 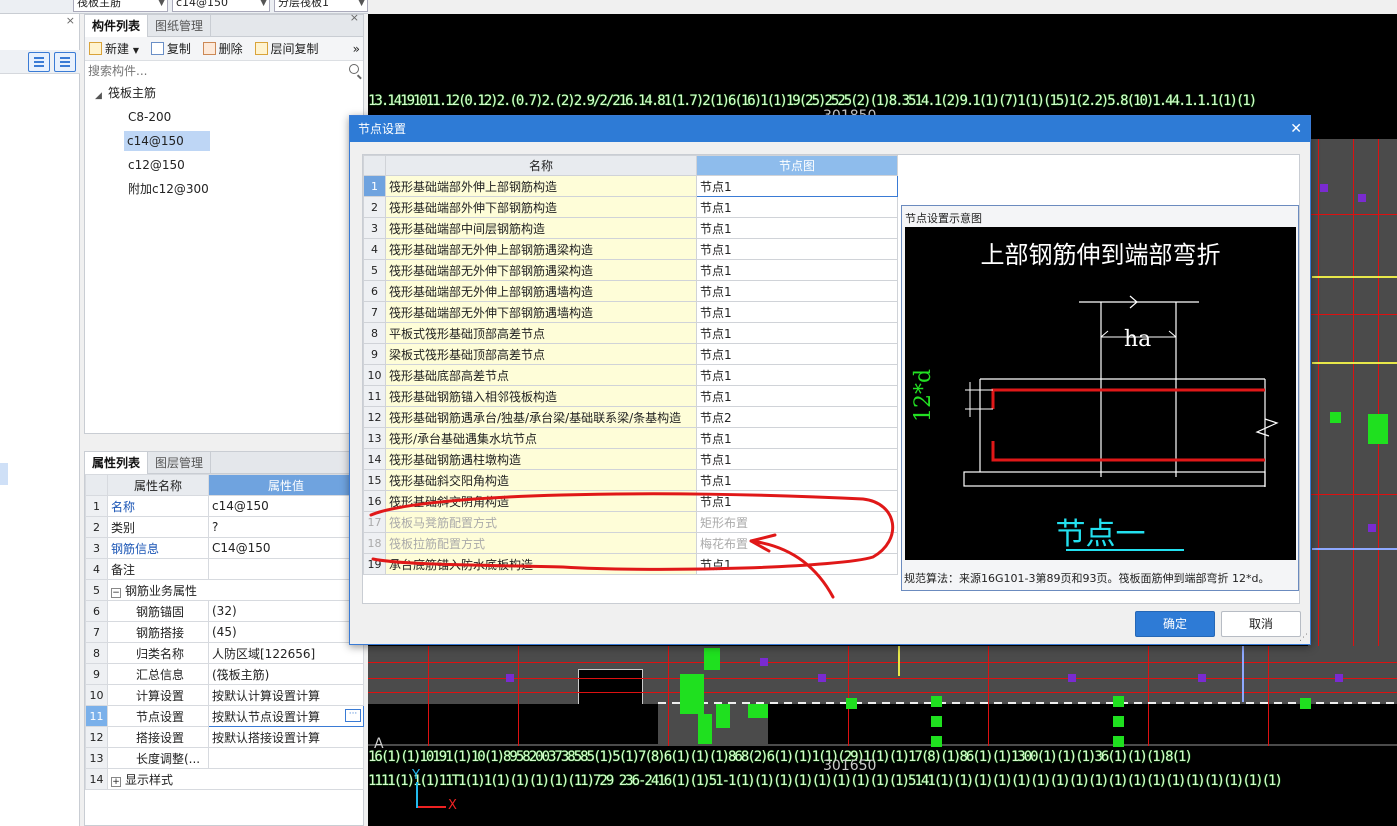 I want to click on table-row: 8 归类名称 人防区域[122656], so click(x=224, y=653).